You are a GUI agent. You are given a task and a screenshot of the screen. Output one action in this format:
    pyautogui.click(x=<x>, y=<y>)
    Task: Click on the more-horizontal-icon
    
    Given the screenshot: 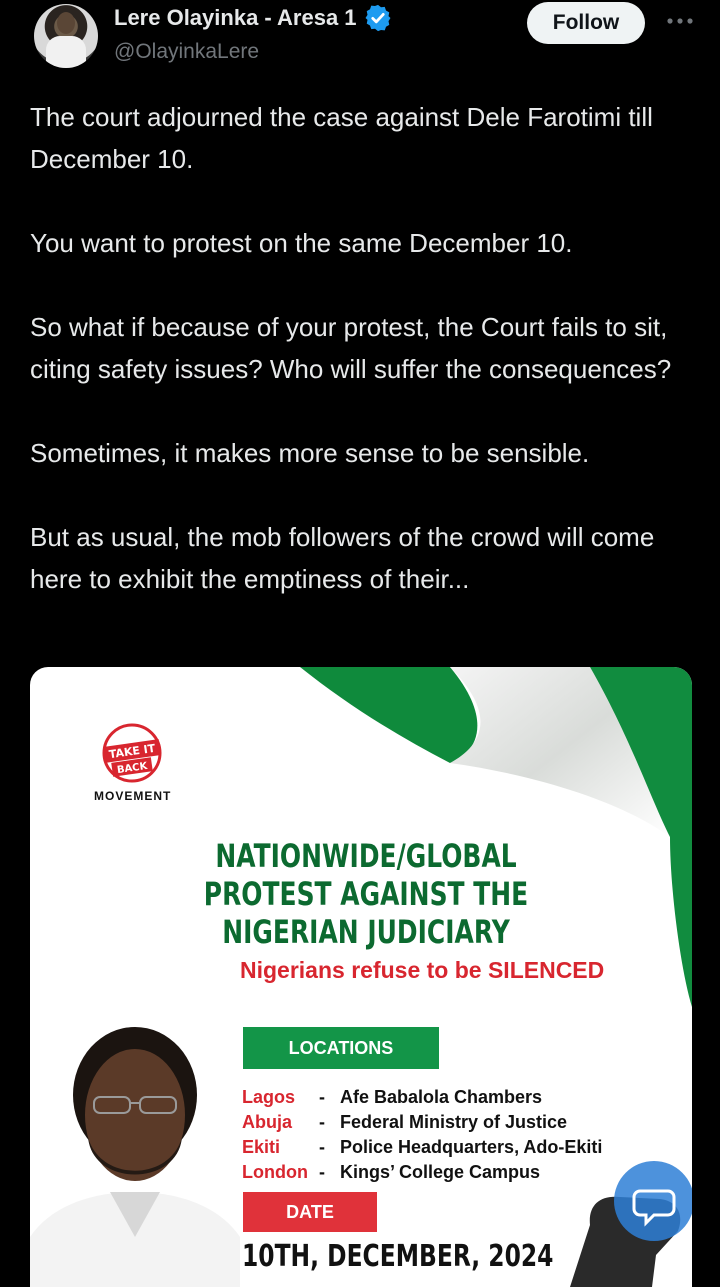 What is the action you would take?
    pyautogui.click(x=680, y=21)
    